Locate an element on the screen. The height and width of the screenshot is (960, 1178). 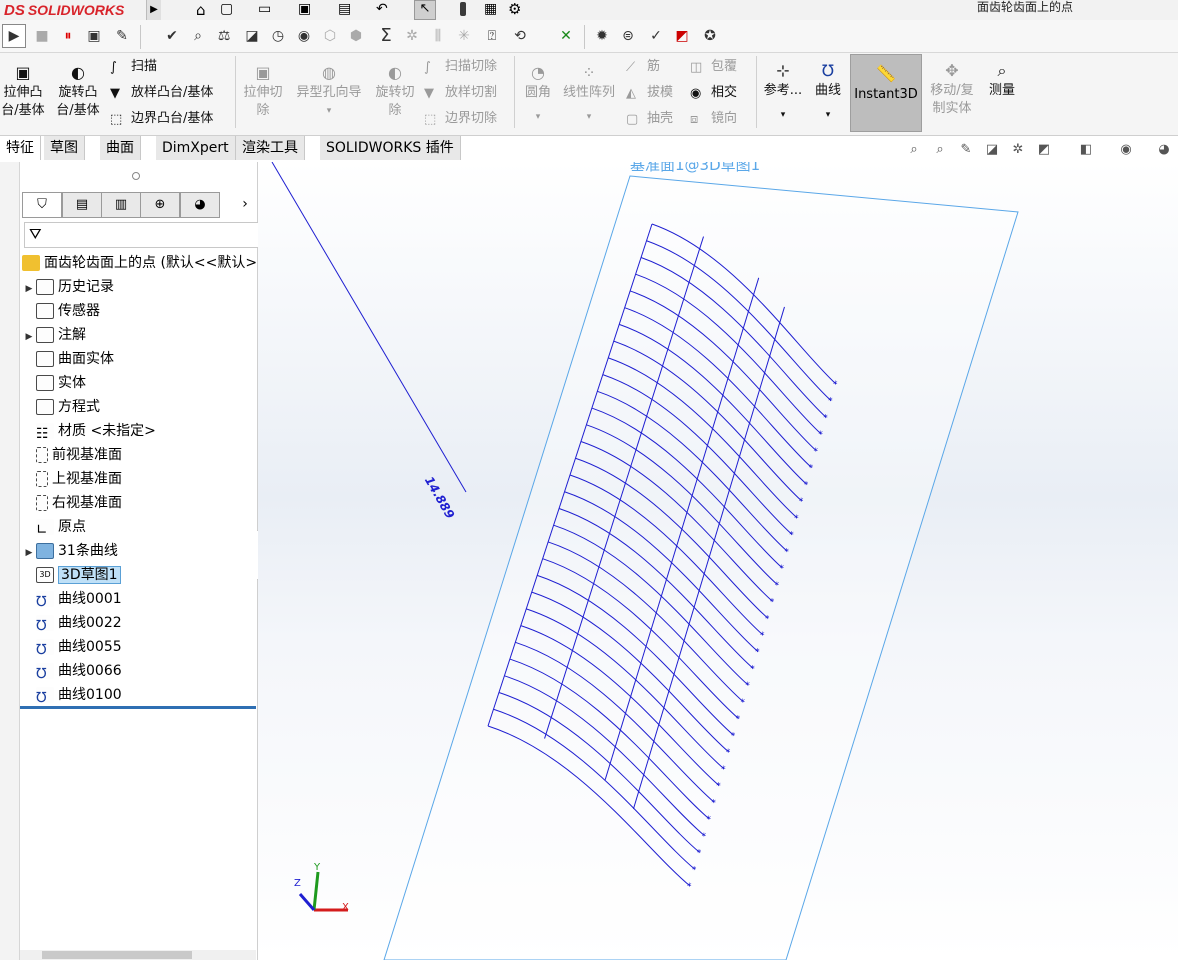
tree-item-curve-folder: ▶ 31条曲线 is located at coordinates (70, 551).